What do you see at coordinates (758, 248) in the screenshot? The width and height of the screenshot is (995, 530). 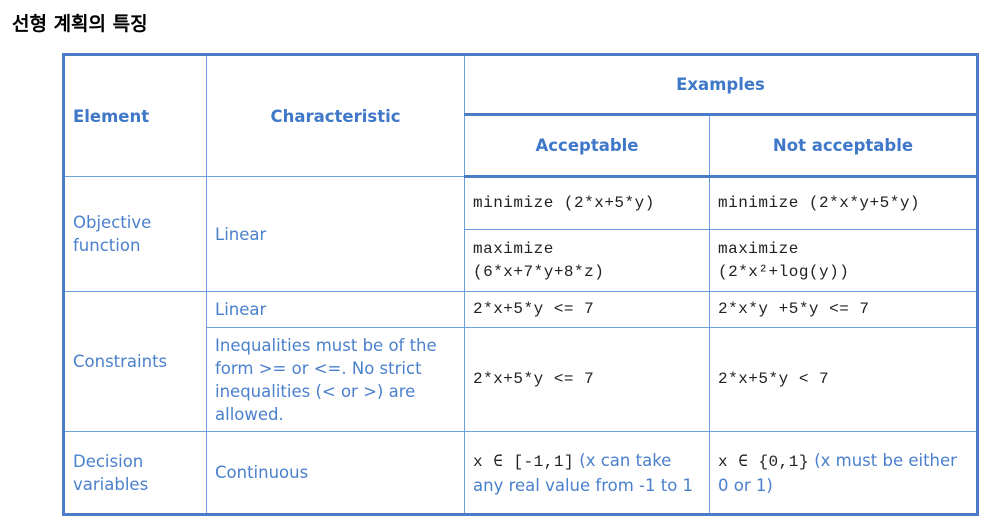 I see `objective-bad-2a: maximize` at bounding box center [758, 248].